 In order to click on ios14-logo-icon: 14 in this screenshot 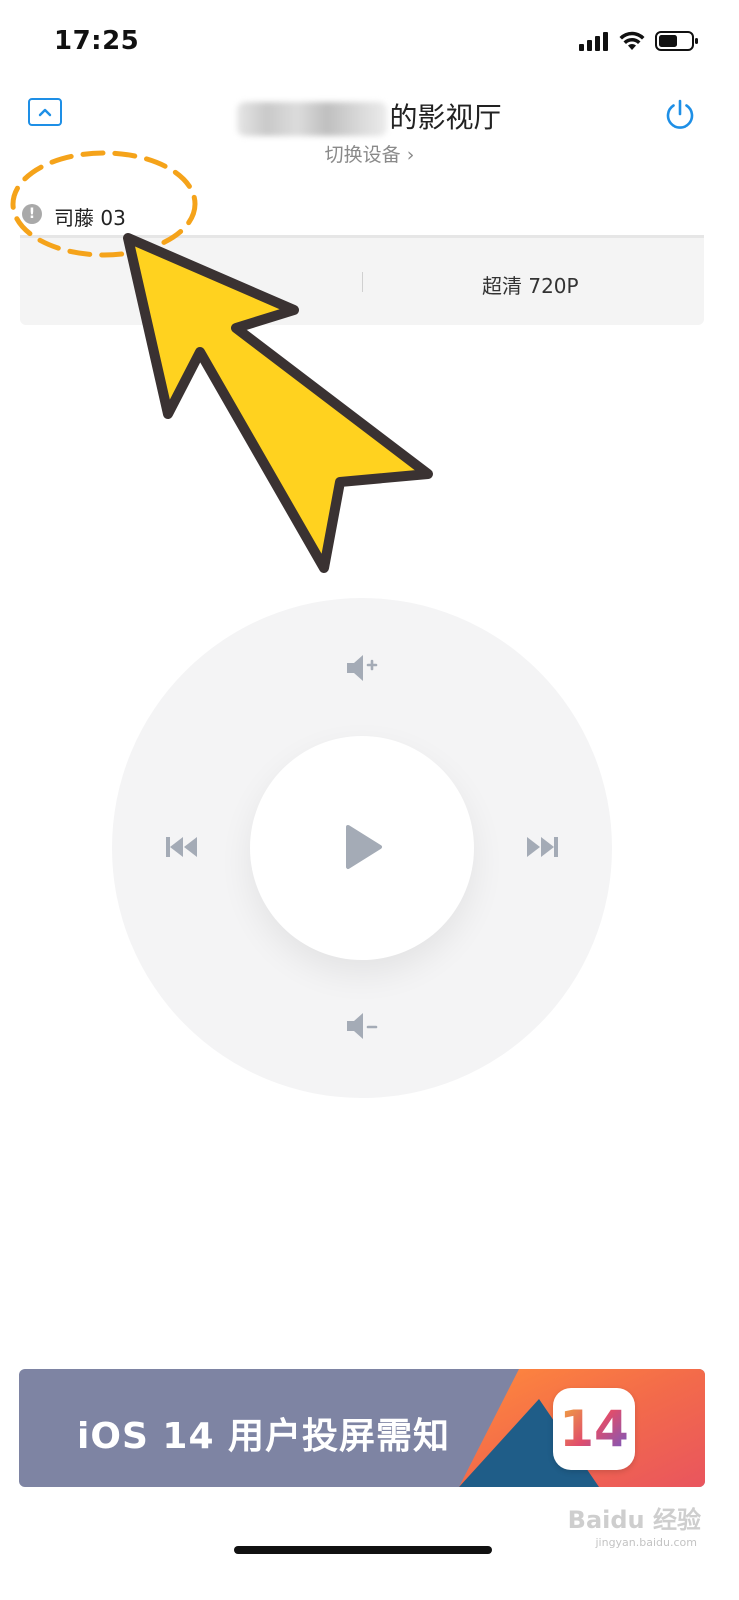, I will do `click(594, 1429)`.